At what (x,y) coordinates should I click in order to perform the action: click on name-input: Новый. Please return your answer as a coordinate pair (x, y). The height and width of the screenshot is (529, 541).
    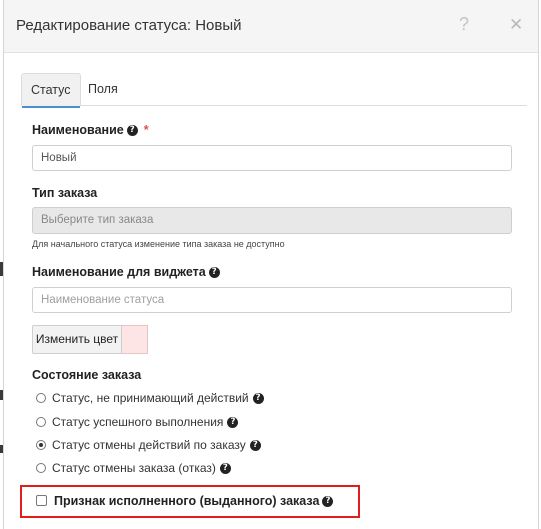
    Looking at the image, I should click on (272, 158).